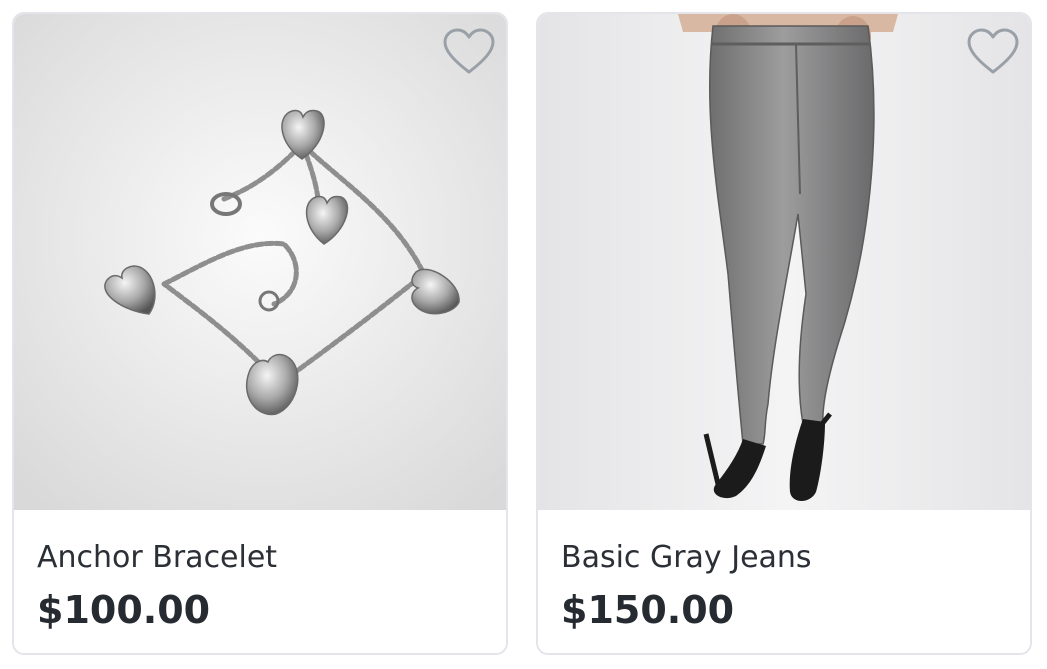 The image size is (1047, 669). Describe the element at coordinates (686, 557) in the screenshot. I see `product-name: Basic Gray Jeans` at that location.